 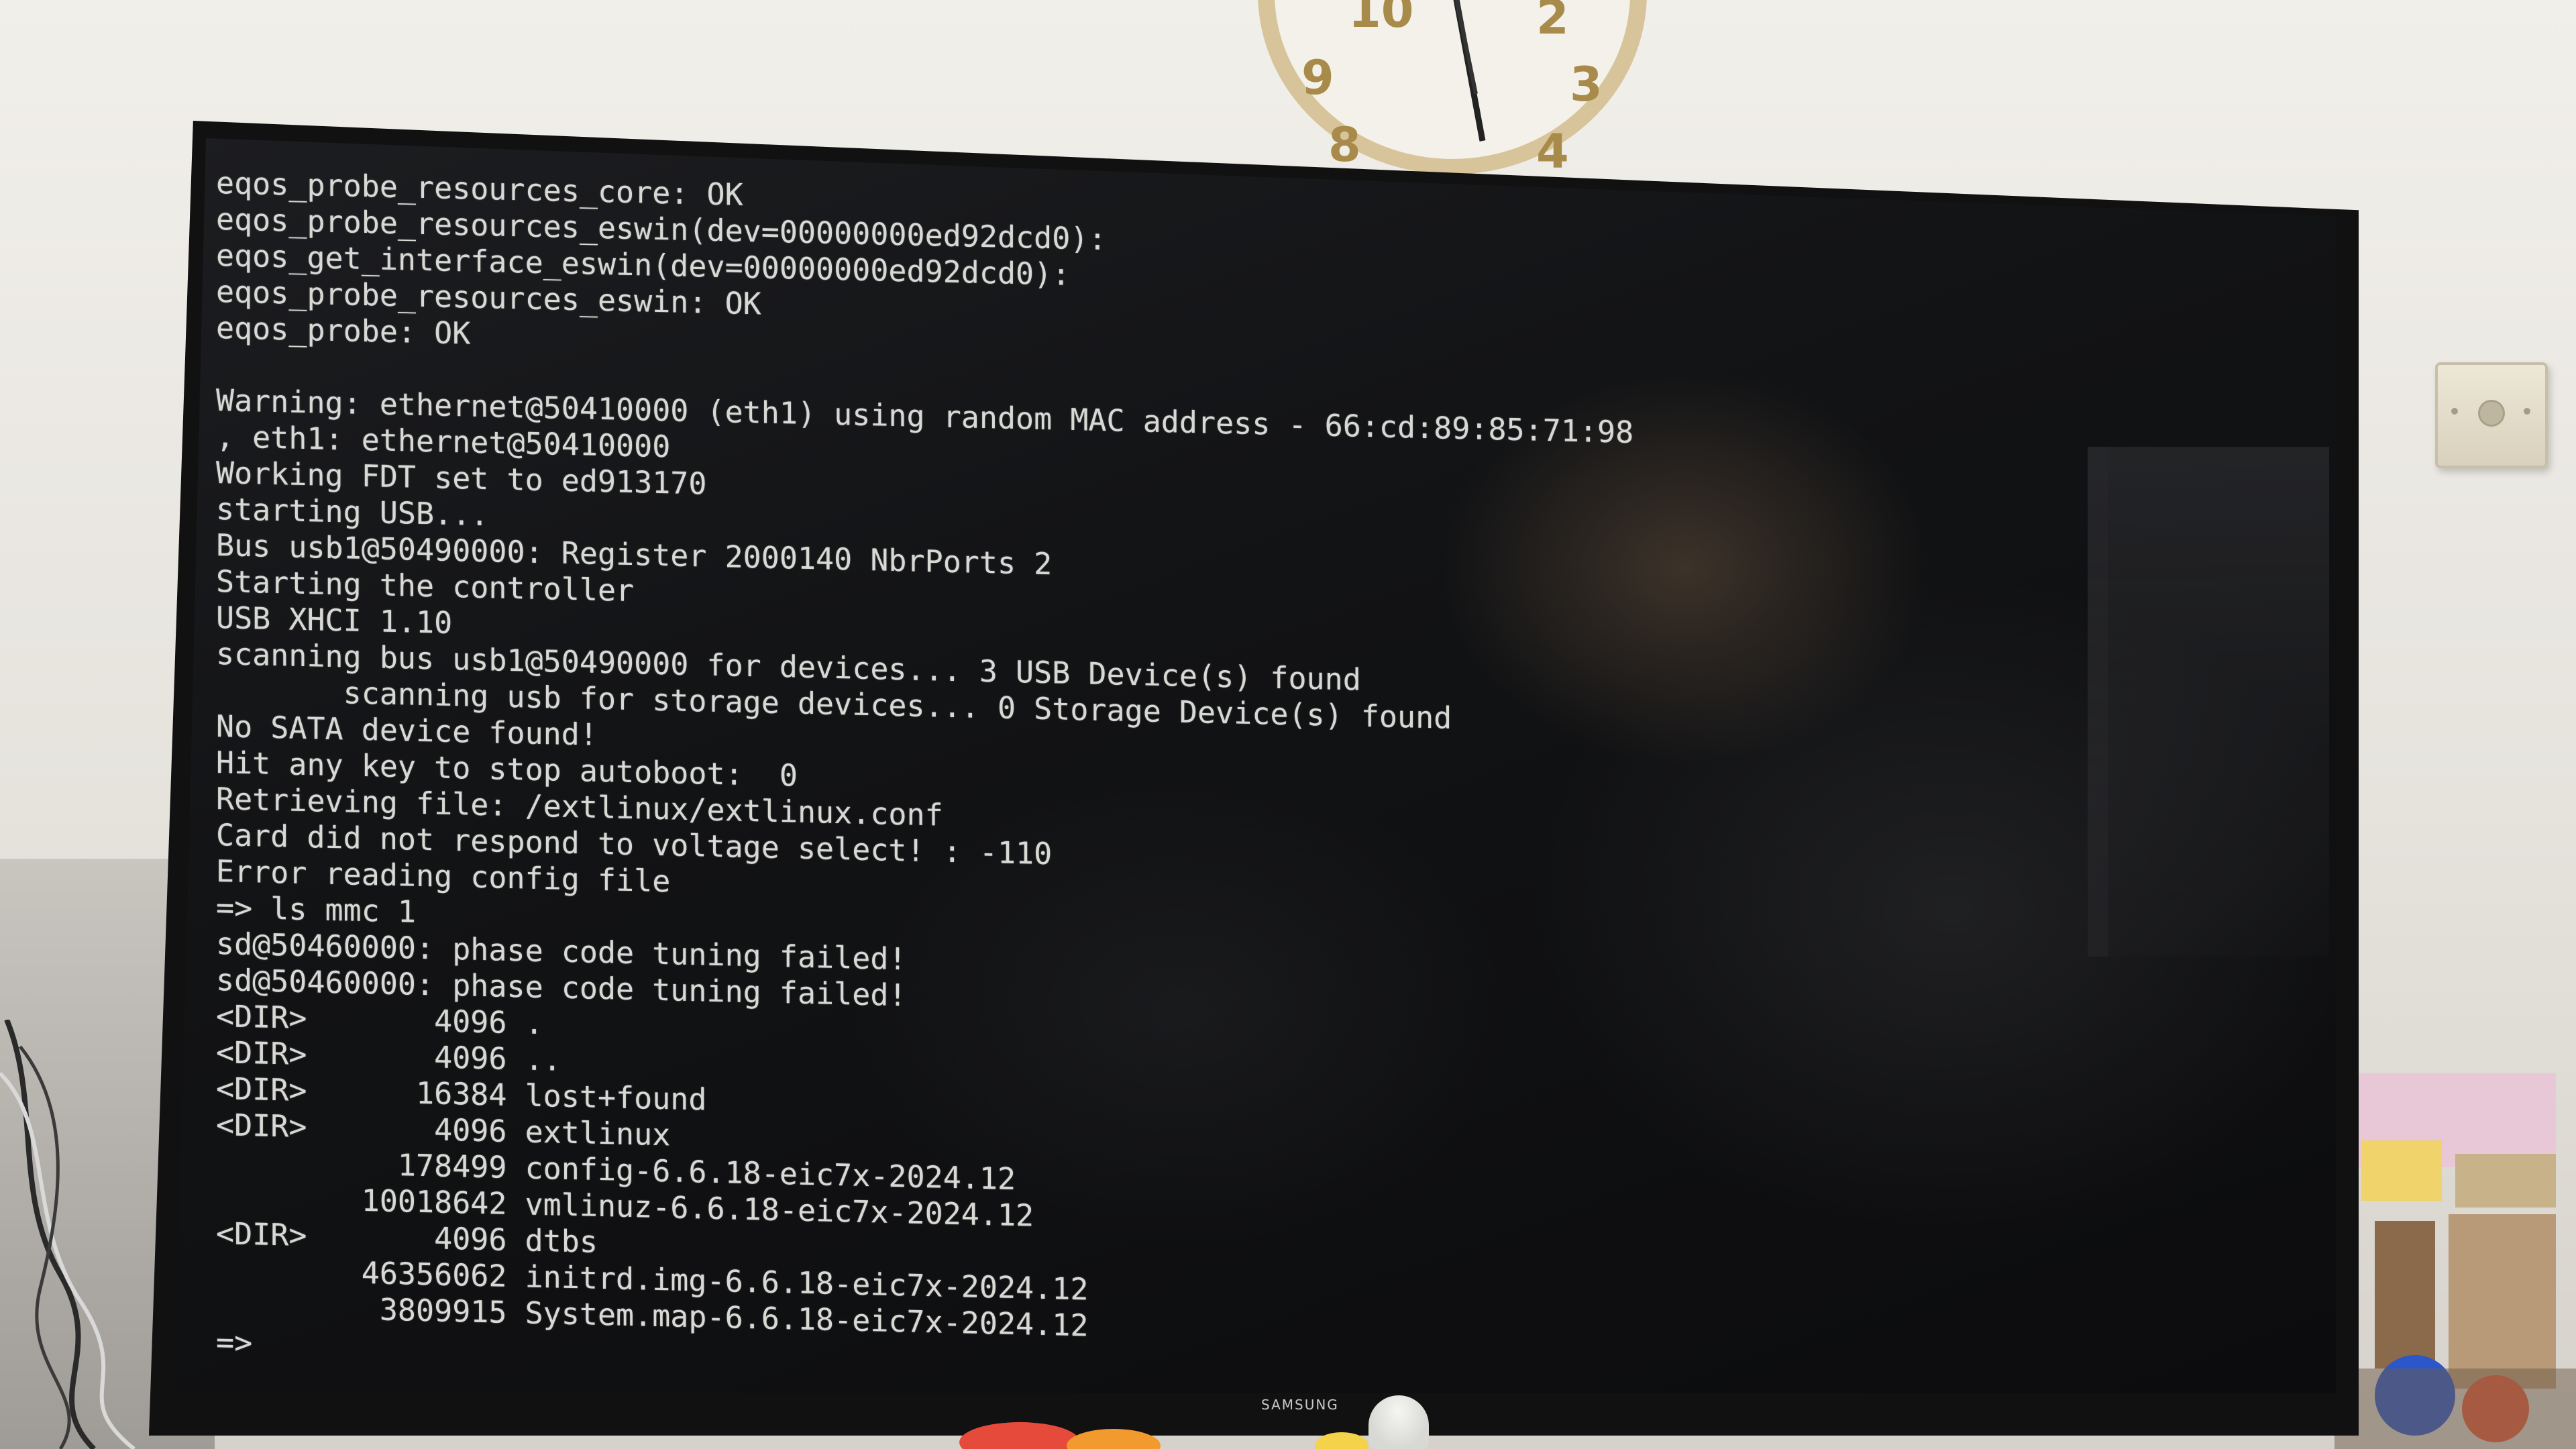 I want to click on cables, so click(x=68, y=1234).